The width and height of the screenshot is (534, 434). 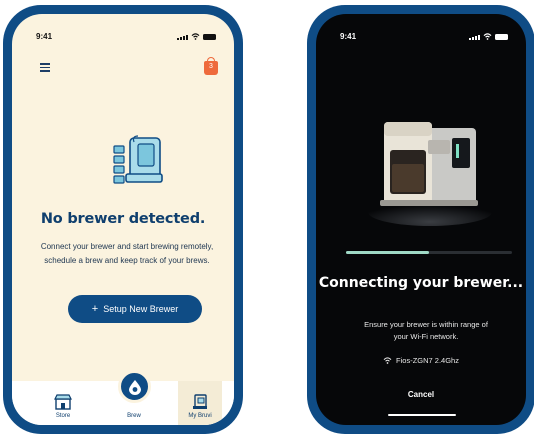 I want to click on connection-progress-bar, so click(x=429, y=252).